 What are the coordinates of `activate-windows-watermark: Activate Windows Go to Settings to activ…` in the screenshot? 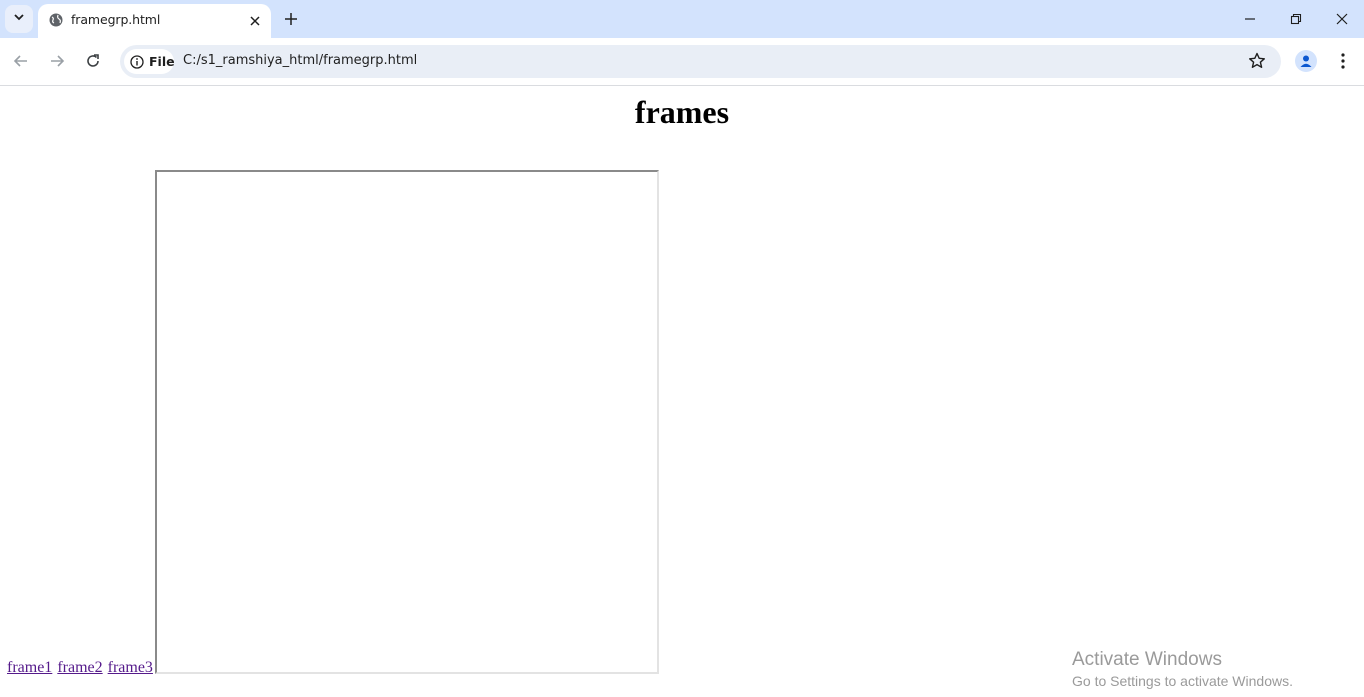 It's located at (1182, 669).